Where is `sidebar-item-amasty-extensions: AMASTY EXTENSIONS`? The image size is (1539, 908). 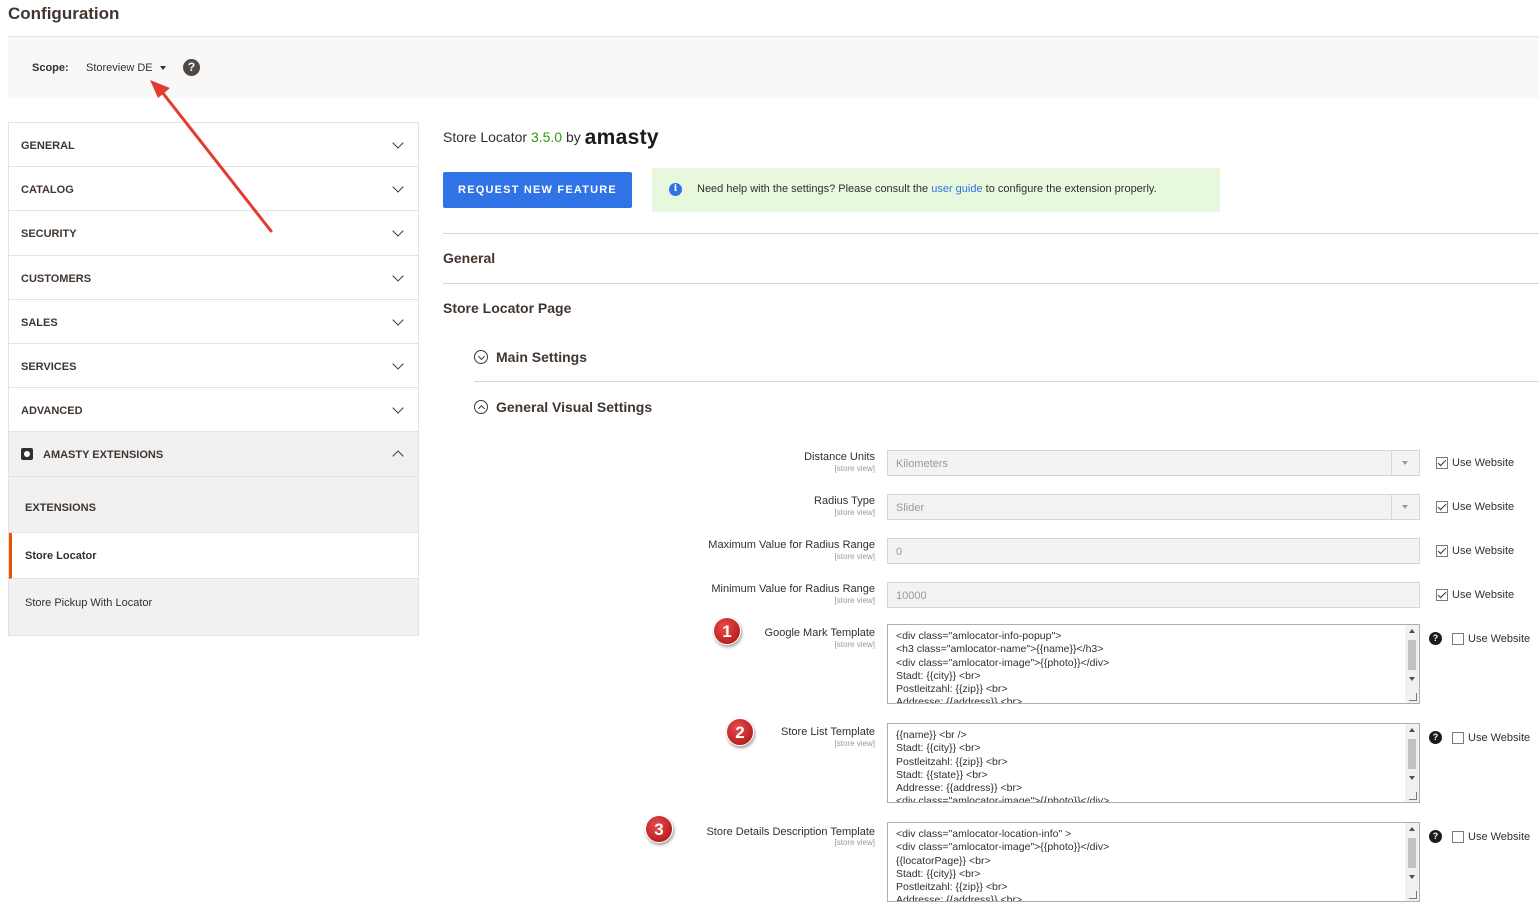
sidebar-item-amasty-extensions: AMASTY EXTENSIONS is located at coordinates (213, 454).